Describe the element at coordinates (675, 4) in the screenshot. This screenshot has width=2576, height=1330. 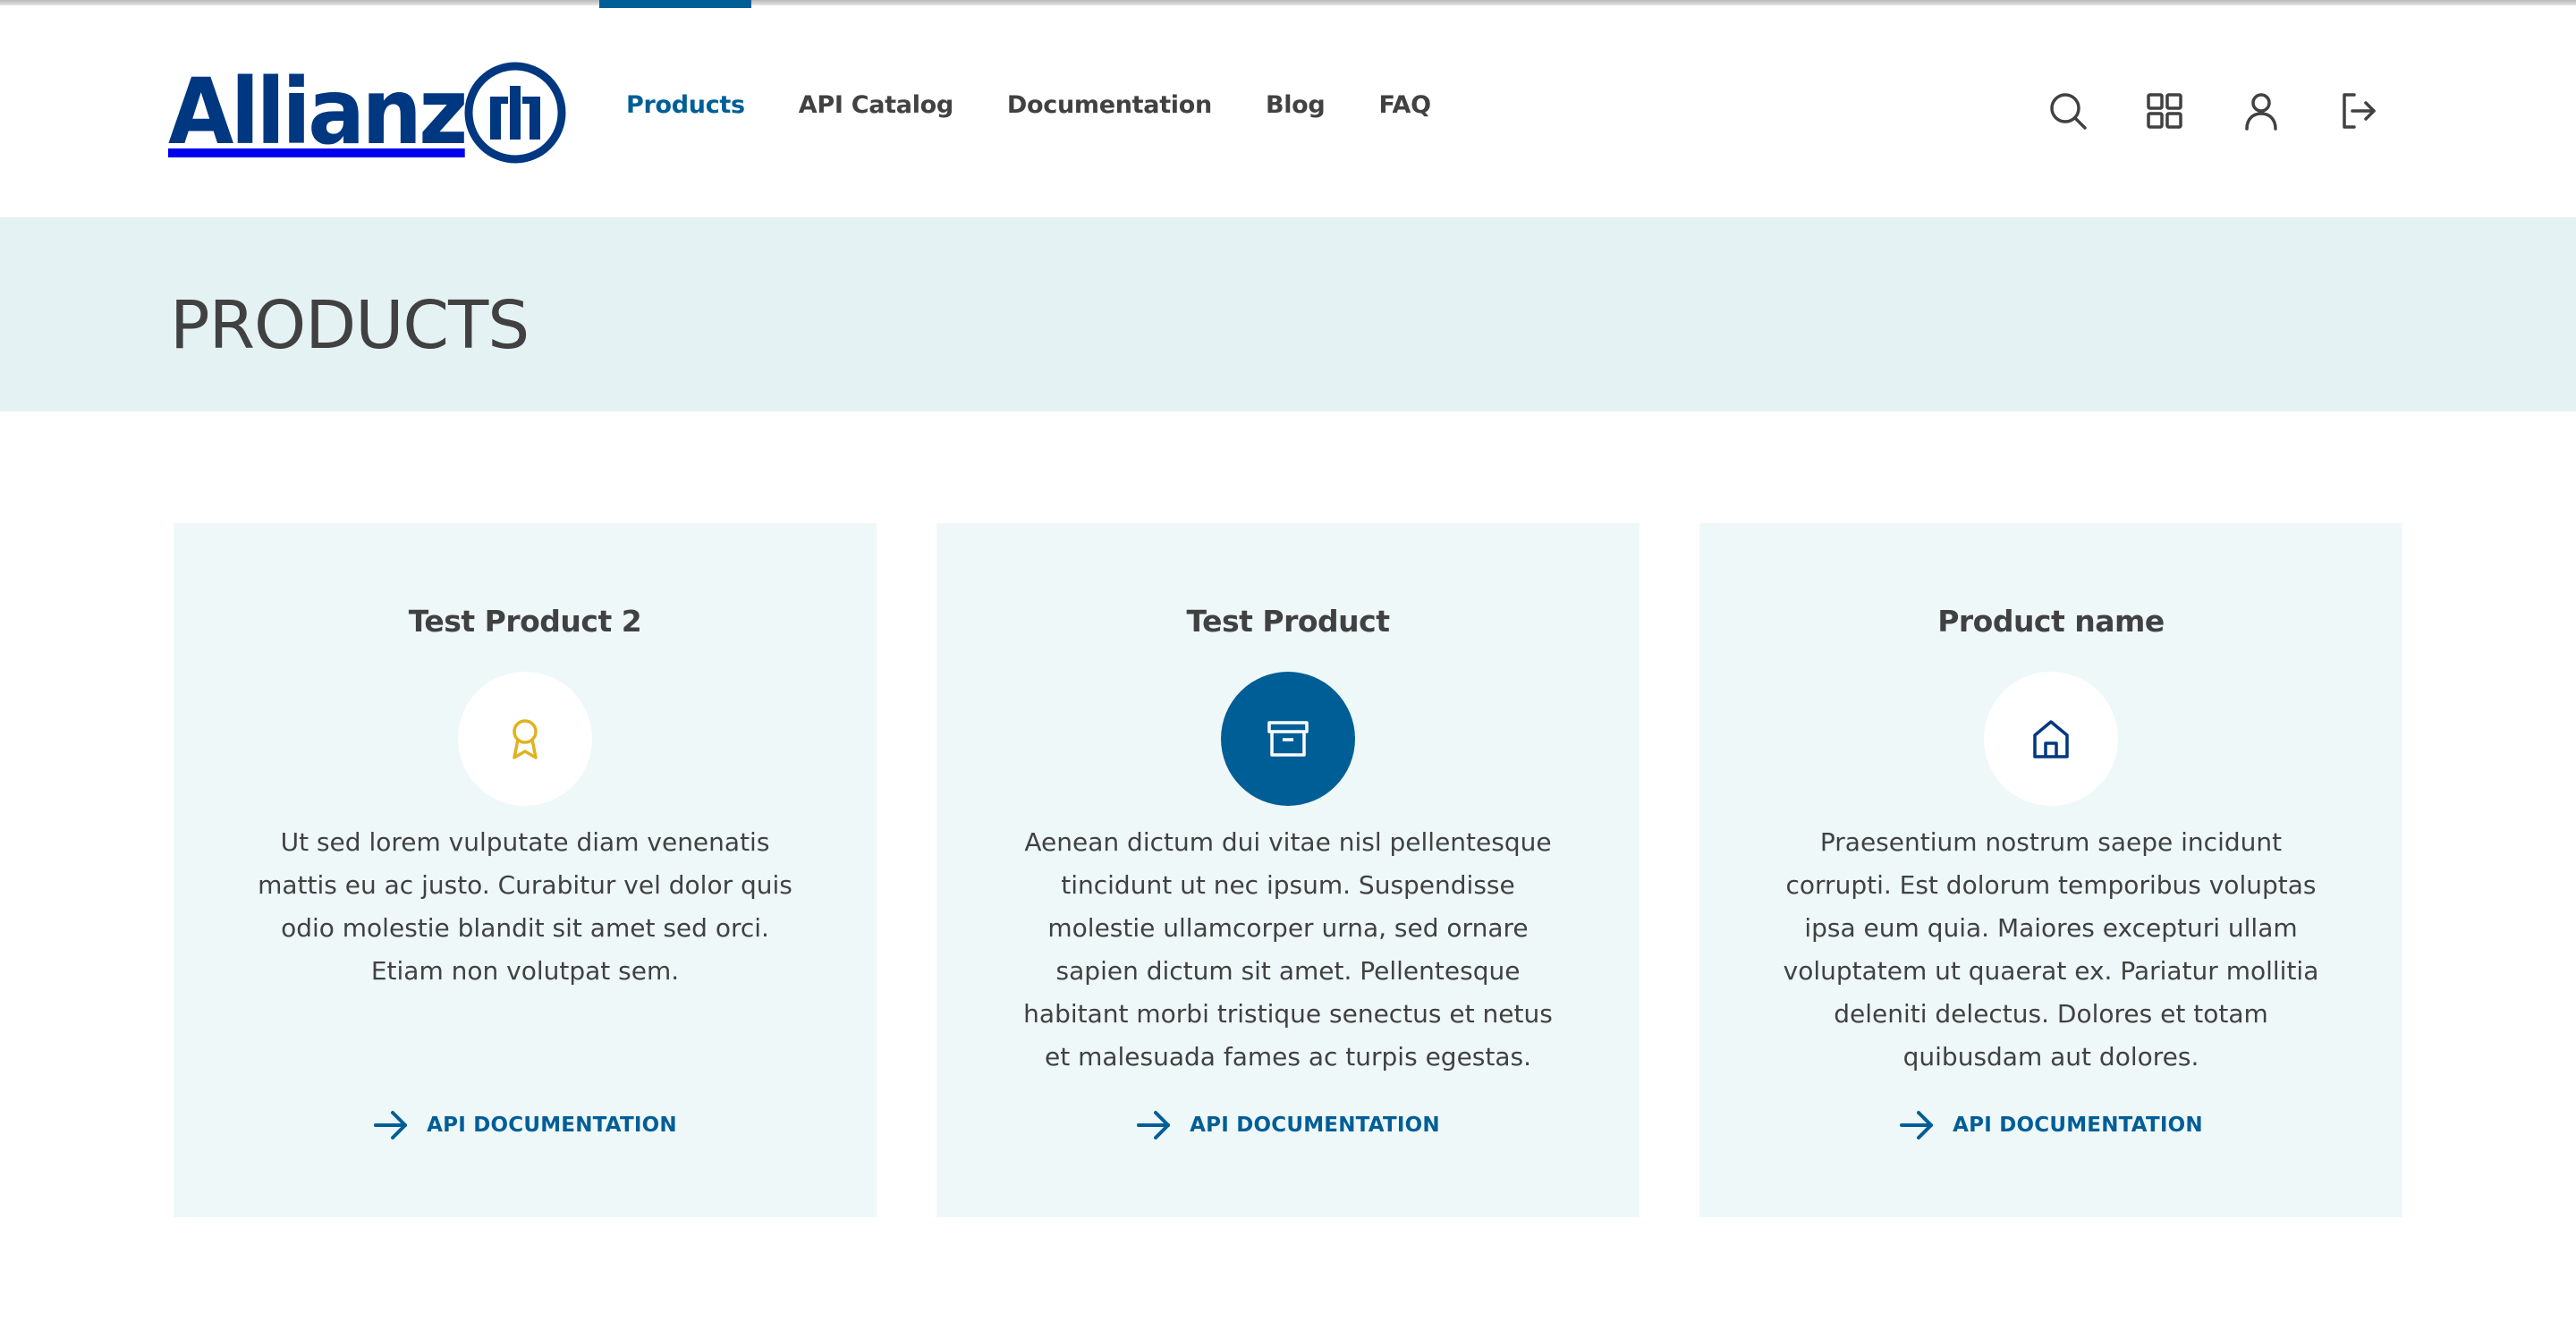
I see `active-tab-indicator` at that location.